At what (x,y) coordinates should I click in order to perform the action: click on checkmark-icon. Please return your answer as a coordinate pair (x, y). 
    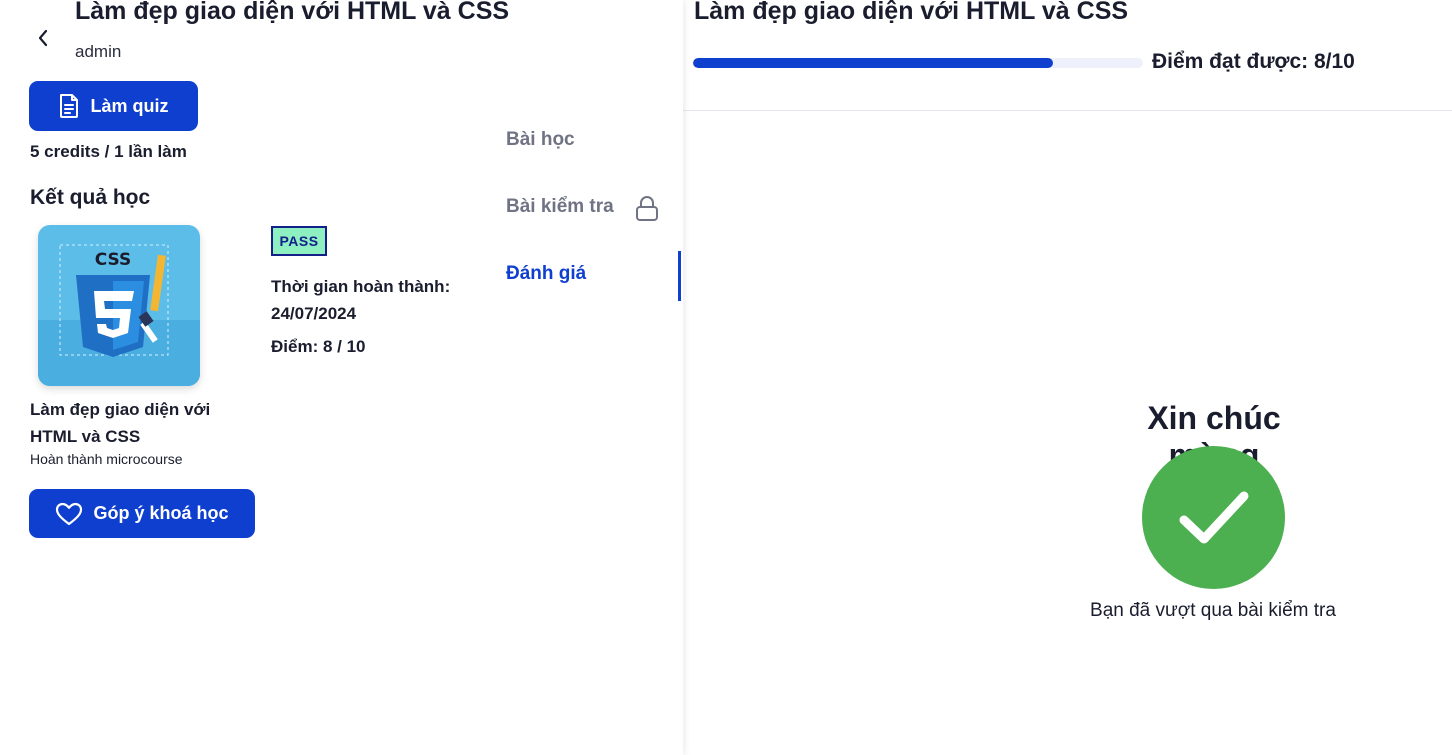
    Looking at the image, I should click on (1213, 517).